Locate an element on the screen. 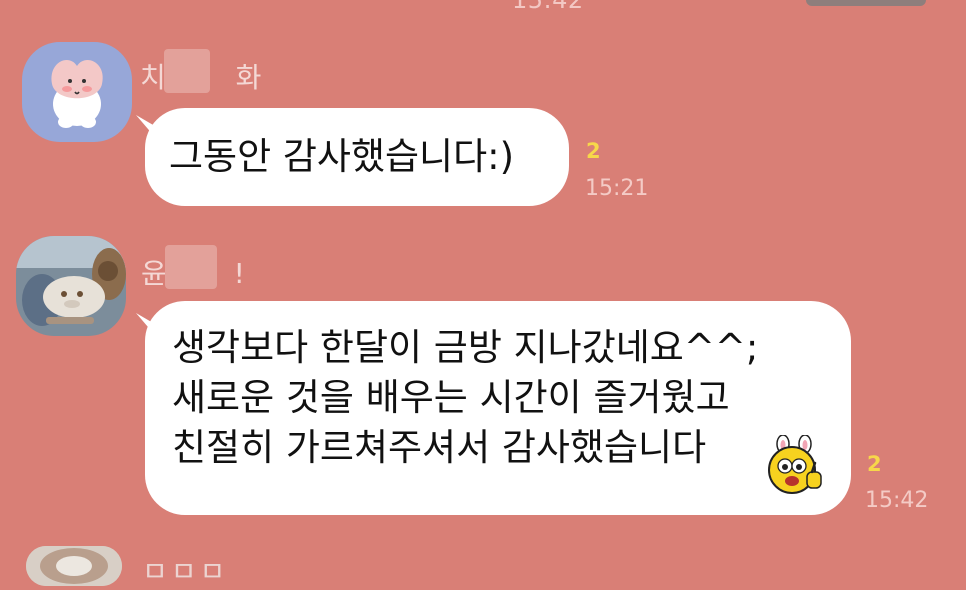  message-bubble-1: 그동안 감사했습니다:) is located at coordinates (357, 157).